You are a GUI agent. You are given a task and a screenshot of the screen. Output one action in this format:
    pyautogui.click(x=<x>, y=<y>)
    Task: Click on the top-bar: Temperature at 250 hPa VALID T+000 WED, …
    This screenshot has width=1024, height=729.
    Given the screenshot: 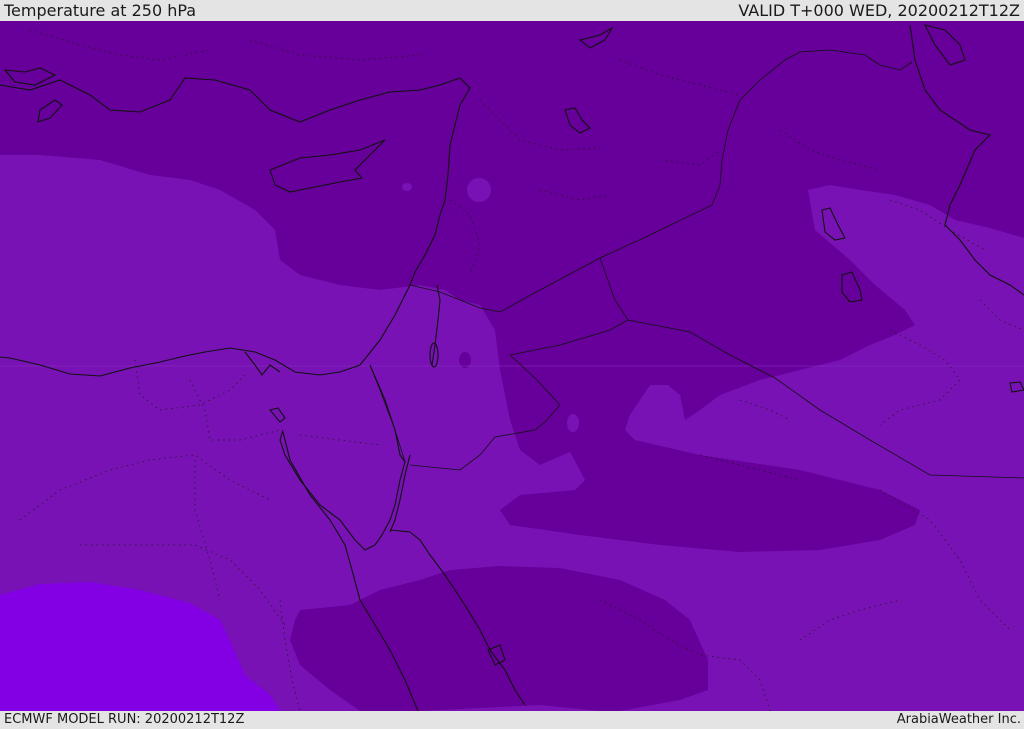 What is the action you would take?
    pyautogui.click(x=512, y=10)
    